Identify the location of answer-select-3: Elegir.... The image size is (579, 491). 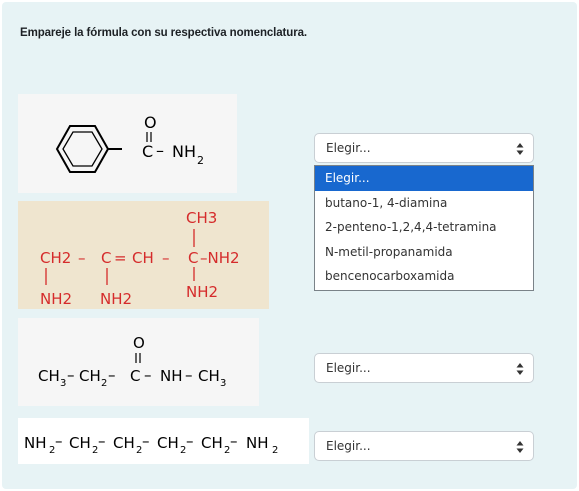
(424, 368).